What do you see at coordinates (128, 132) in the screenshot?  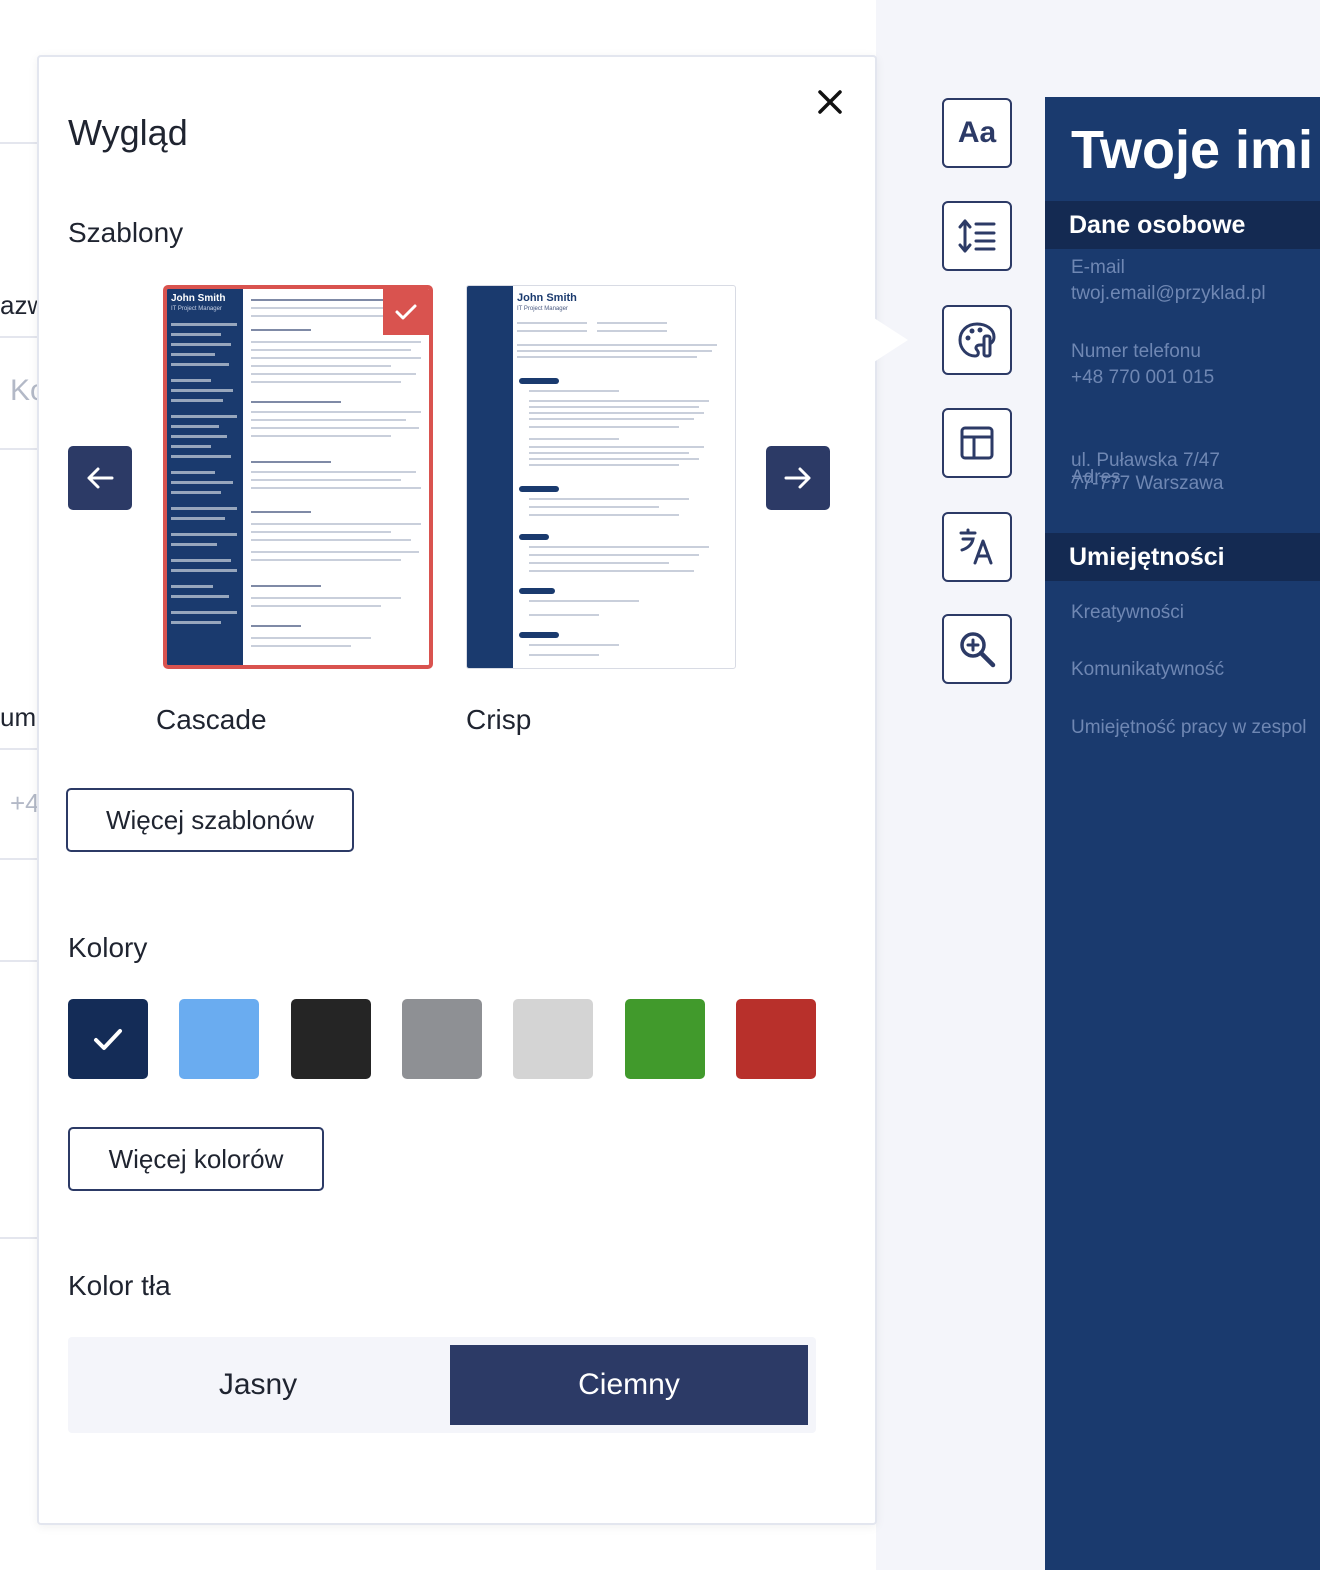 I see `panel-title: Wygląd` at bounding box center [128, 132].